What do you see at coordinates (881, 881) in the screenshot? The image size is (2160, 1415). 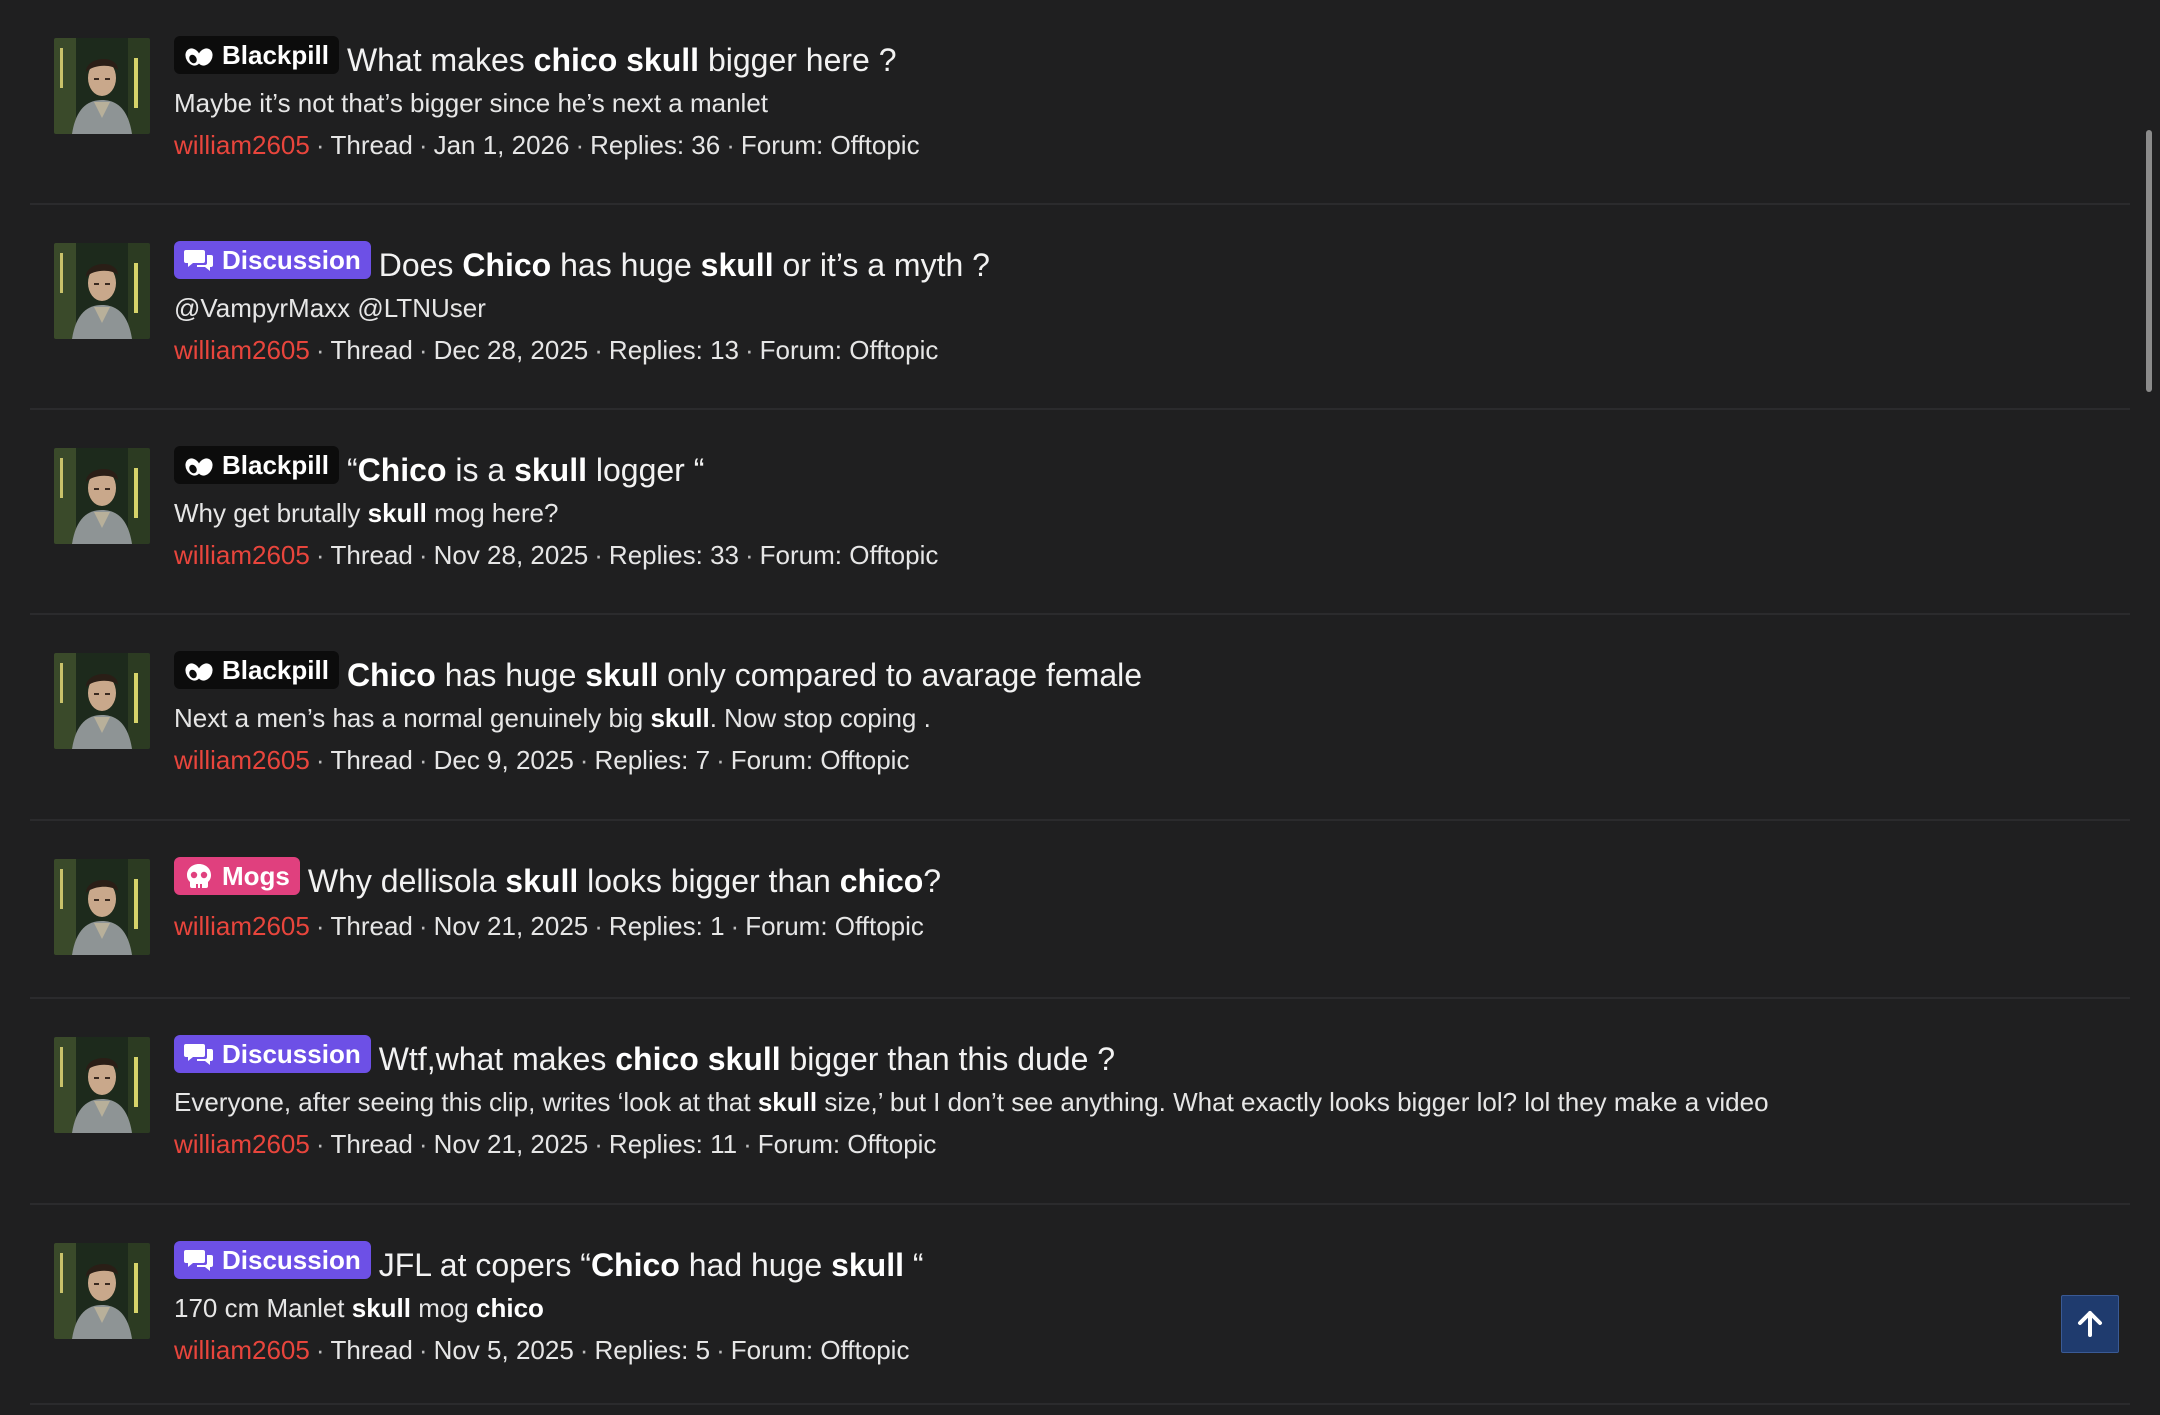 I see `highlighted-term: chico` at bounding box center [881, 881].